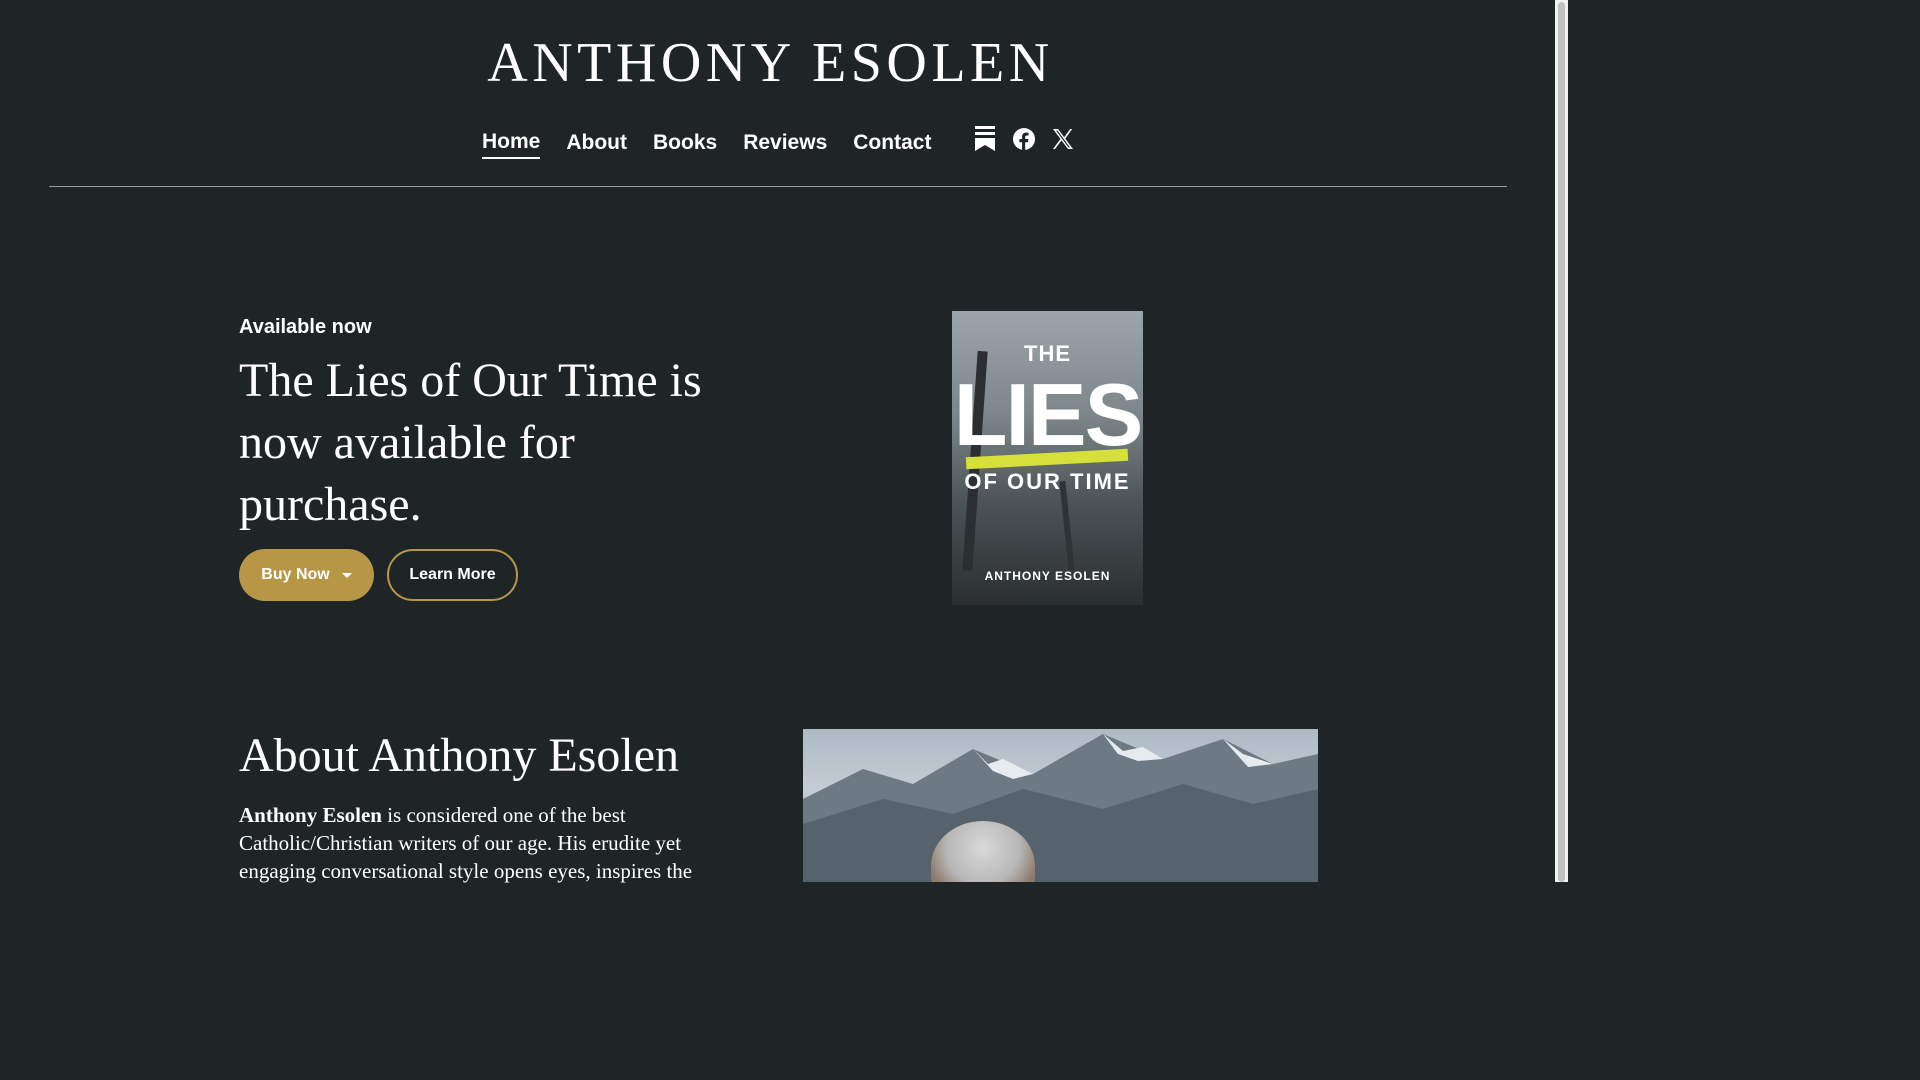  What do you see at coordinates (452, 575) in the screenshot?
I see `learn-more-button: Learn More` at bounding box center [452, 575].